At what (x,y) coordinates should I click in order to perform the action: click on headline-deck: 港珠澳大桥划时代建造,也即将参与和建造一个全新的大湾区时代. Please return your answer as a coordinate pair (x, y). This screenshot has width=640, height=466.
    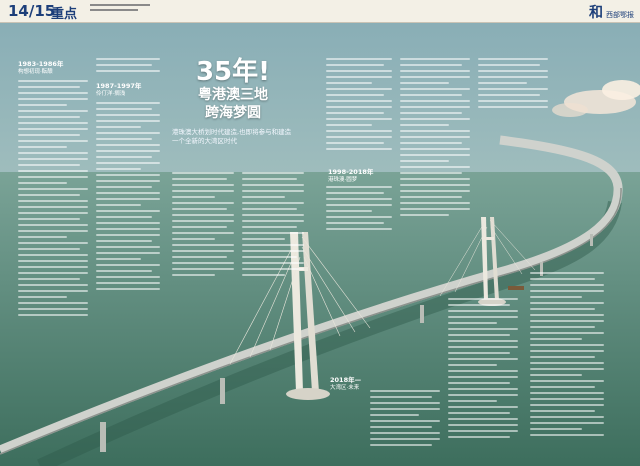
    Looking at the image, I should click on (232, 136).